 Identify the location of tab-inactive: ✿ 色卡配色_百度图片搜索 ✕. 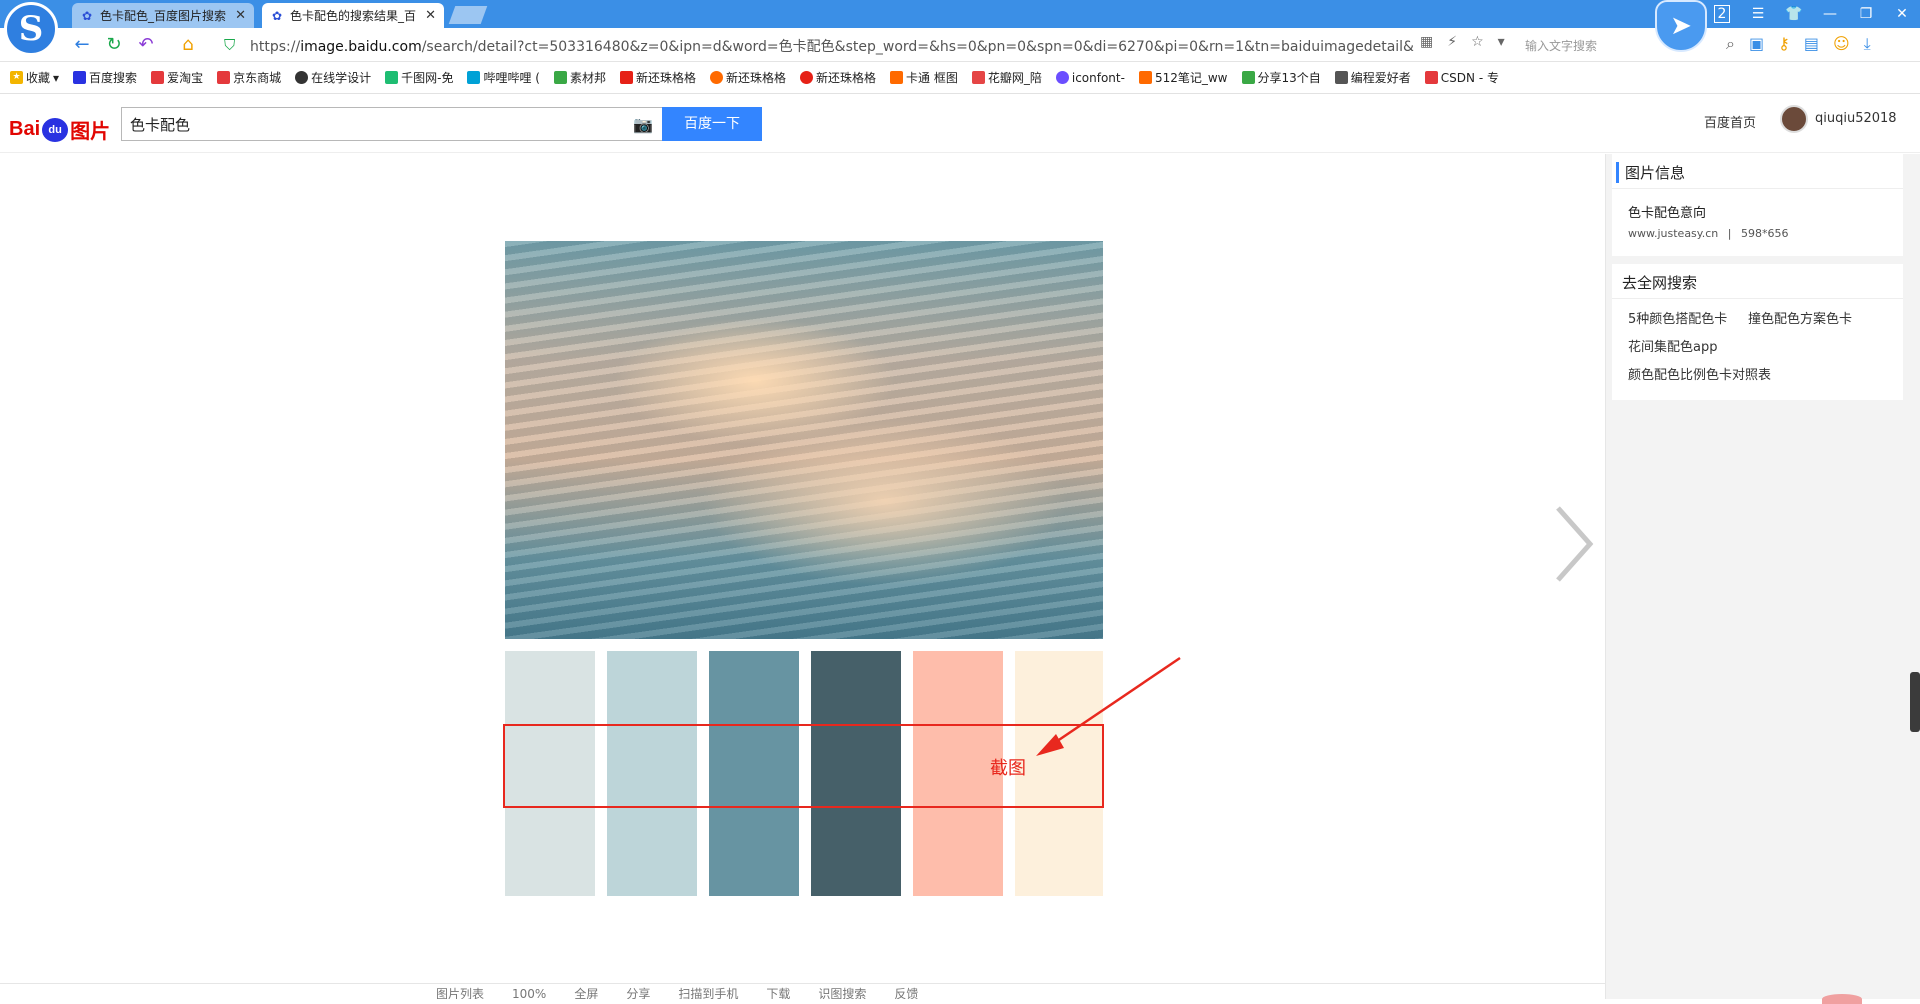
(163, 15).